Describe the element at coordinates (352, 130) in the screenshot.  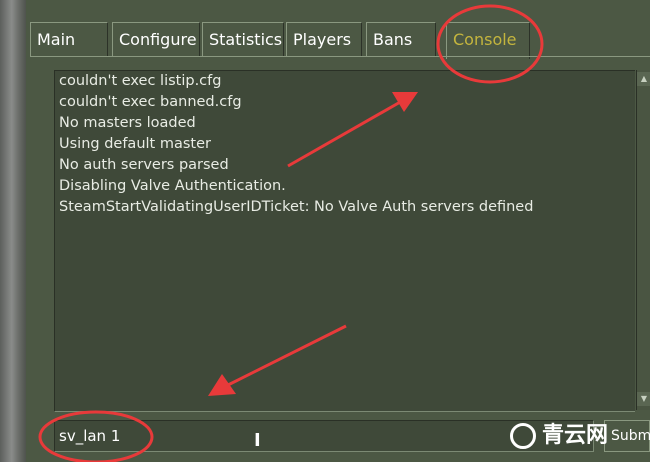
I see `arrow-to-console-tab` at that location.